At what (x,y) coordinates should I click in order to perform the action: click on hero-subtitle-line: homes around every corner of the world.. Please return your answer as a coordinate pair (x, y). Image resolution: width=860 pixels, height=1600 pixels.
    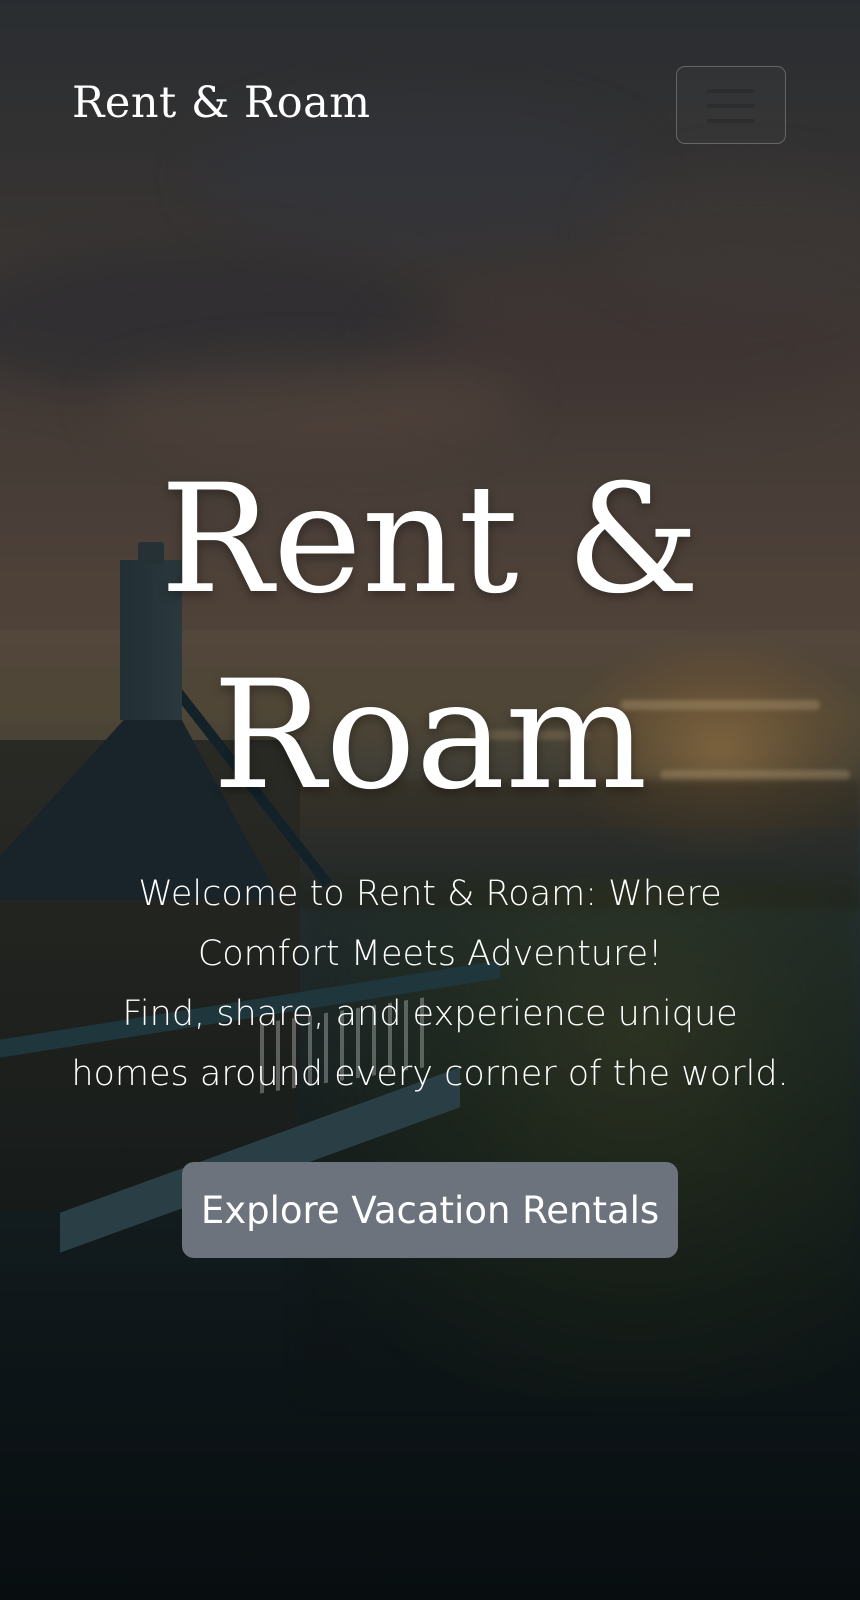
    Looking at the image, I should click on (430, 1074).